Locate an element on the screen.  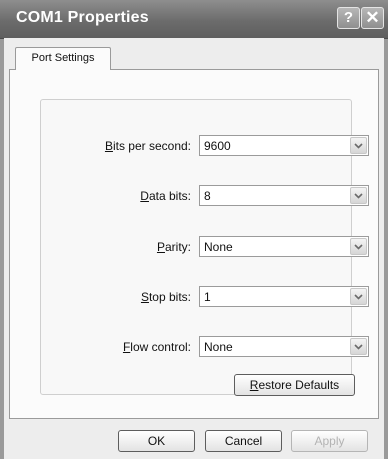
restore-defaults-button: Restore Defaults is located at coordinates (294, 385).